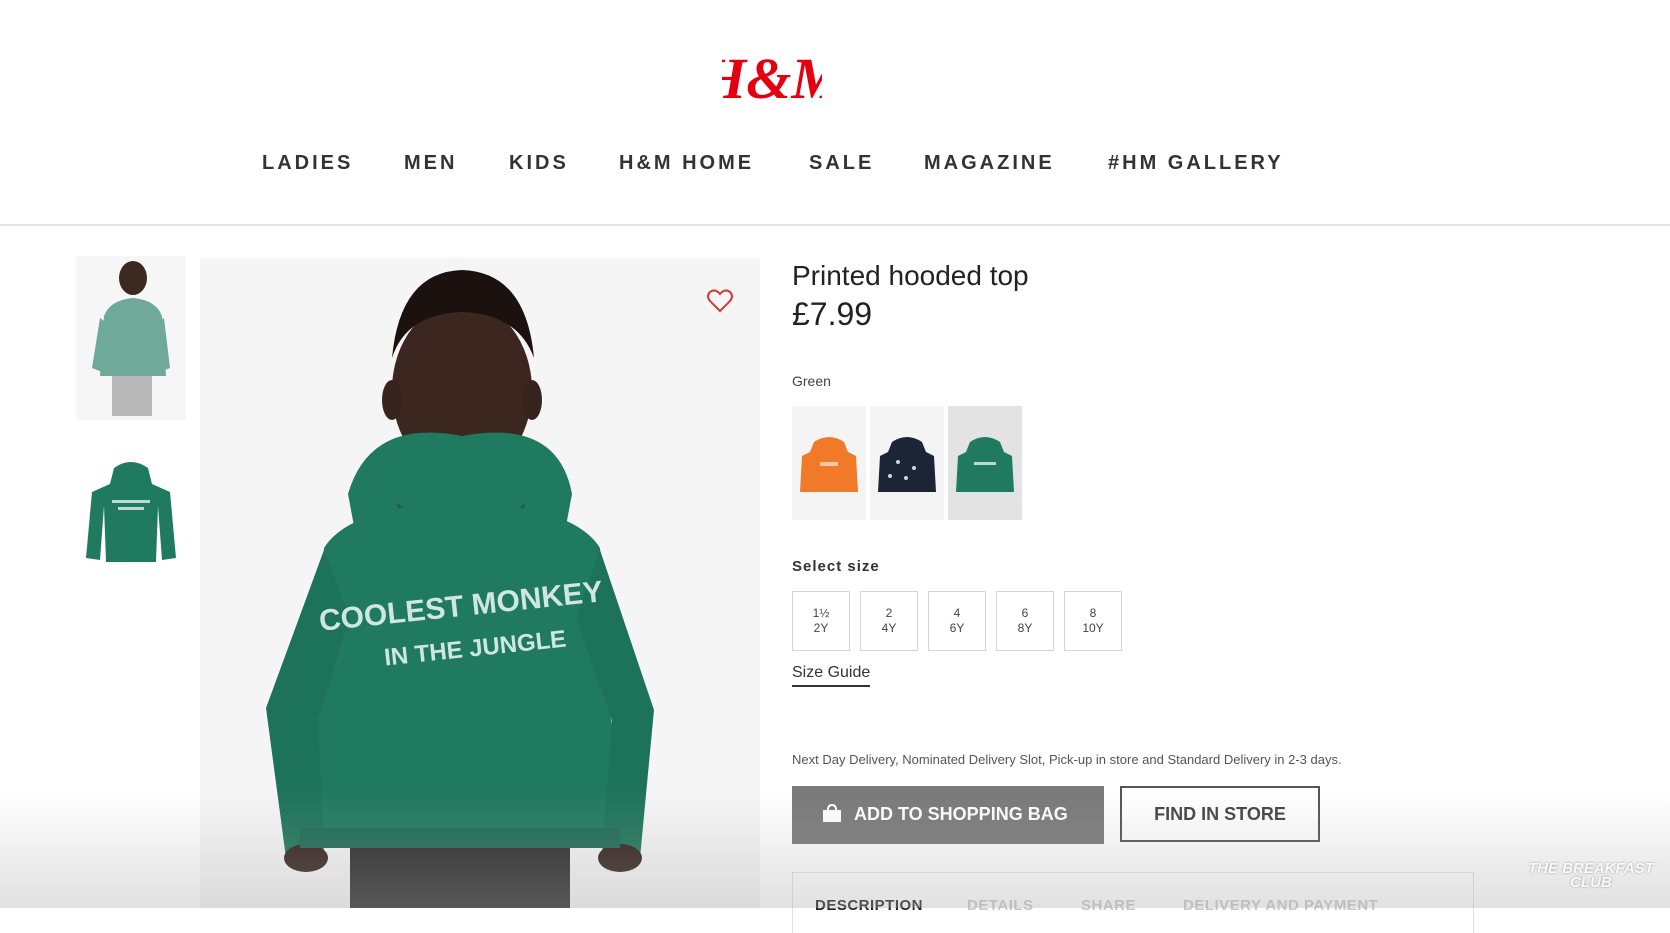 The height and width of the screenshot is (933, 1670). What do you see at coordinates (829, 463) in the screenshot?
I see `swatch-orange` at bounding box center [829, 463].